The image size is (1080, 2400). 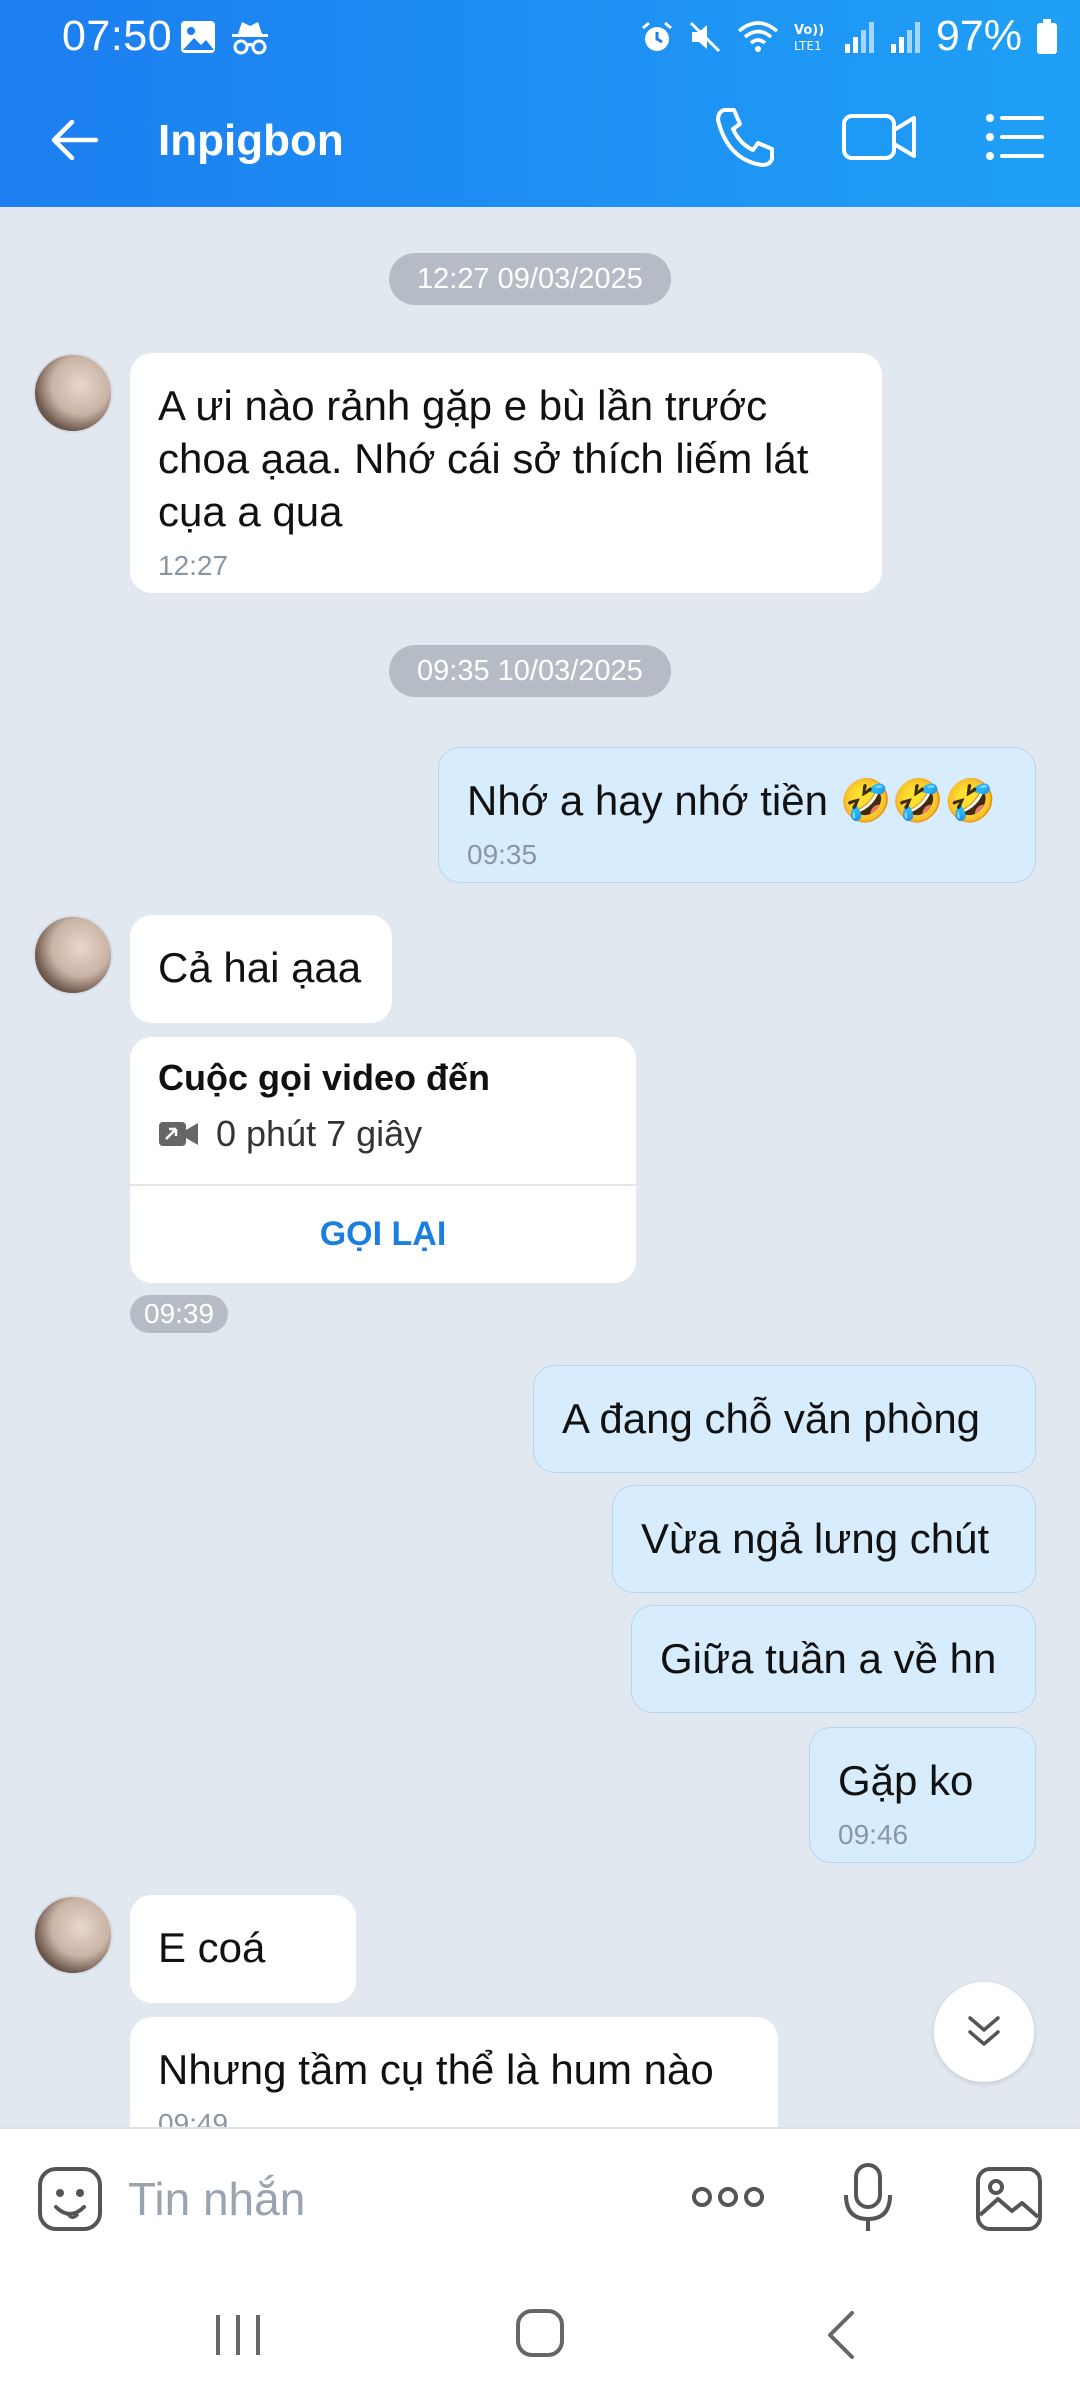 I want to click on message-time: 09:49, so click(x=193, y=2117).